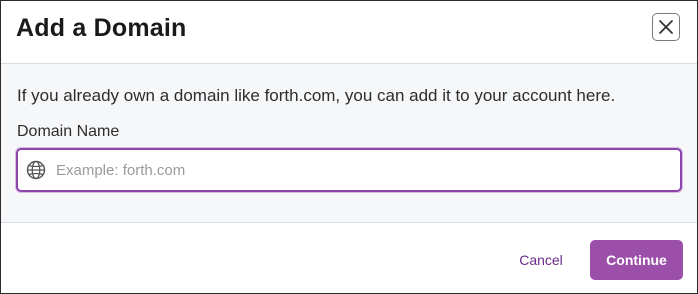 The width and height of the screenshot is (698, 294). I want to click on domain-input, so click(361, 170).